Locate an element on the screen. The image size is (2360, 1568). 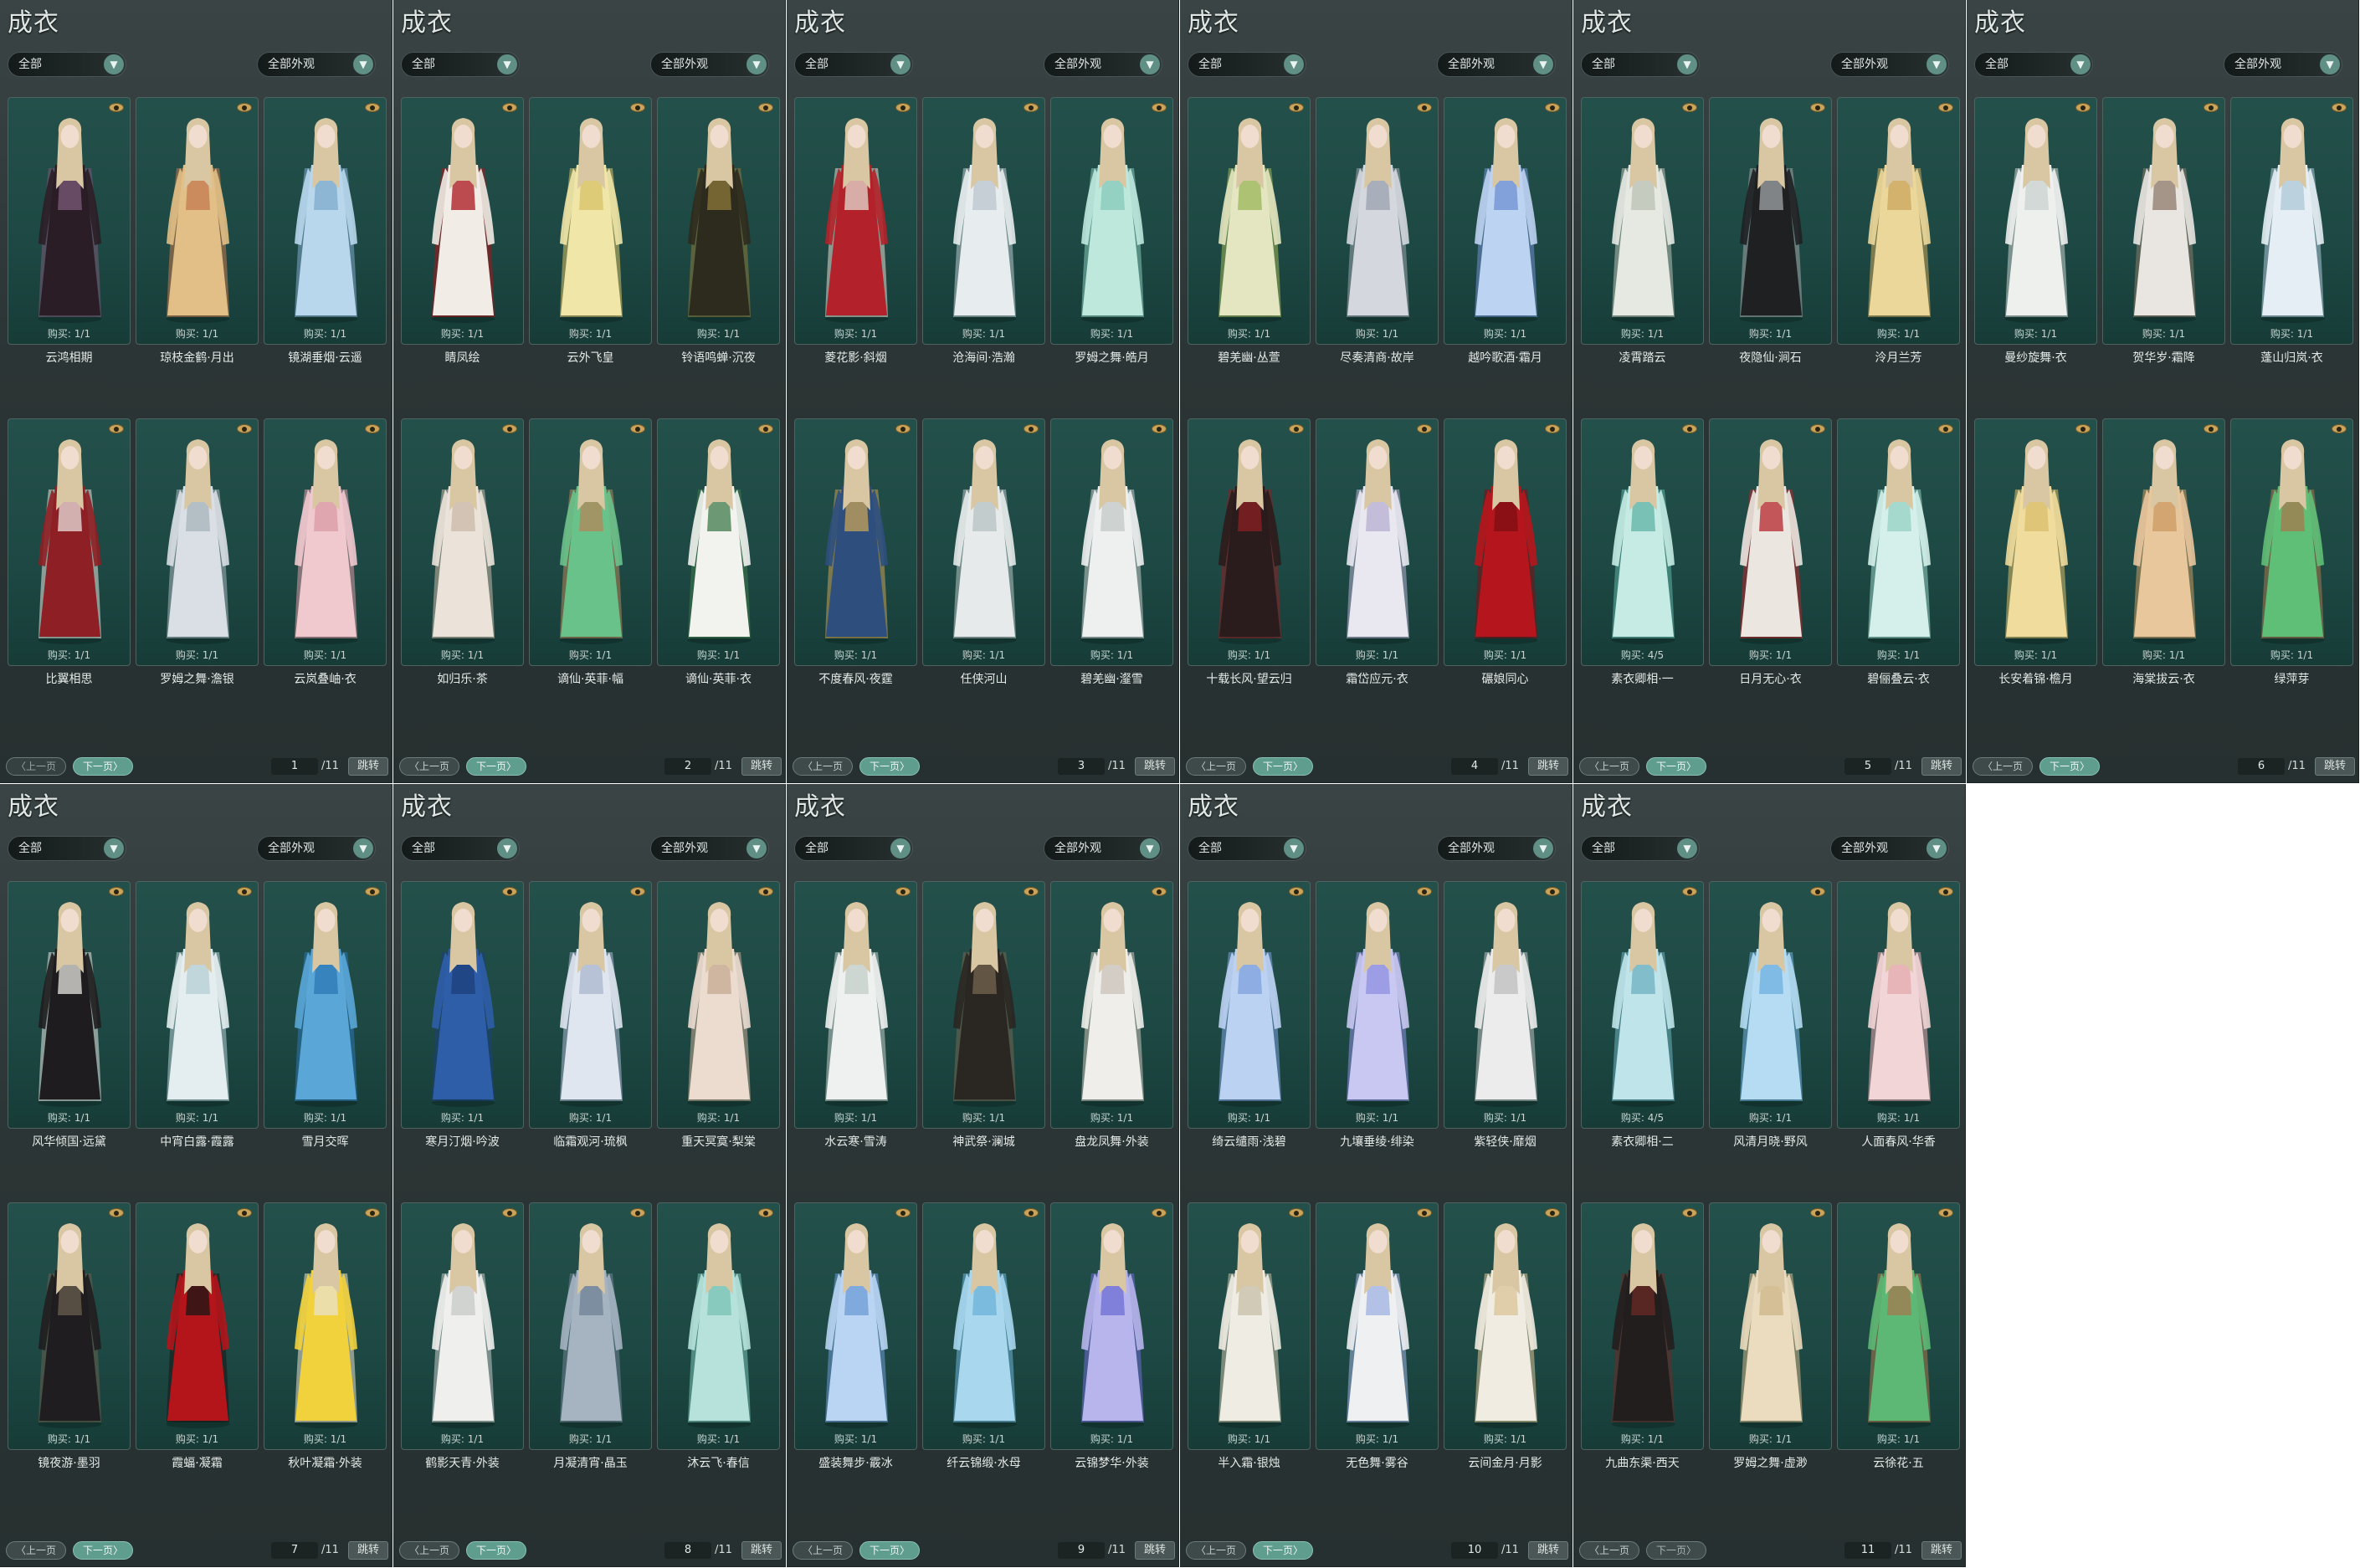
page-number-input: 5 is located at coordinates (1867, 766).